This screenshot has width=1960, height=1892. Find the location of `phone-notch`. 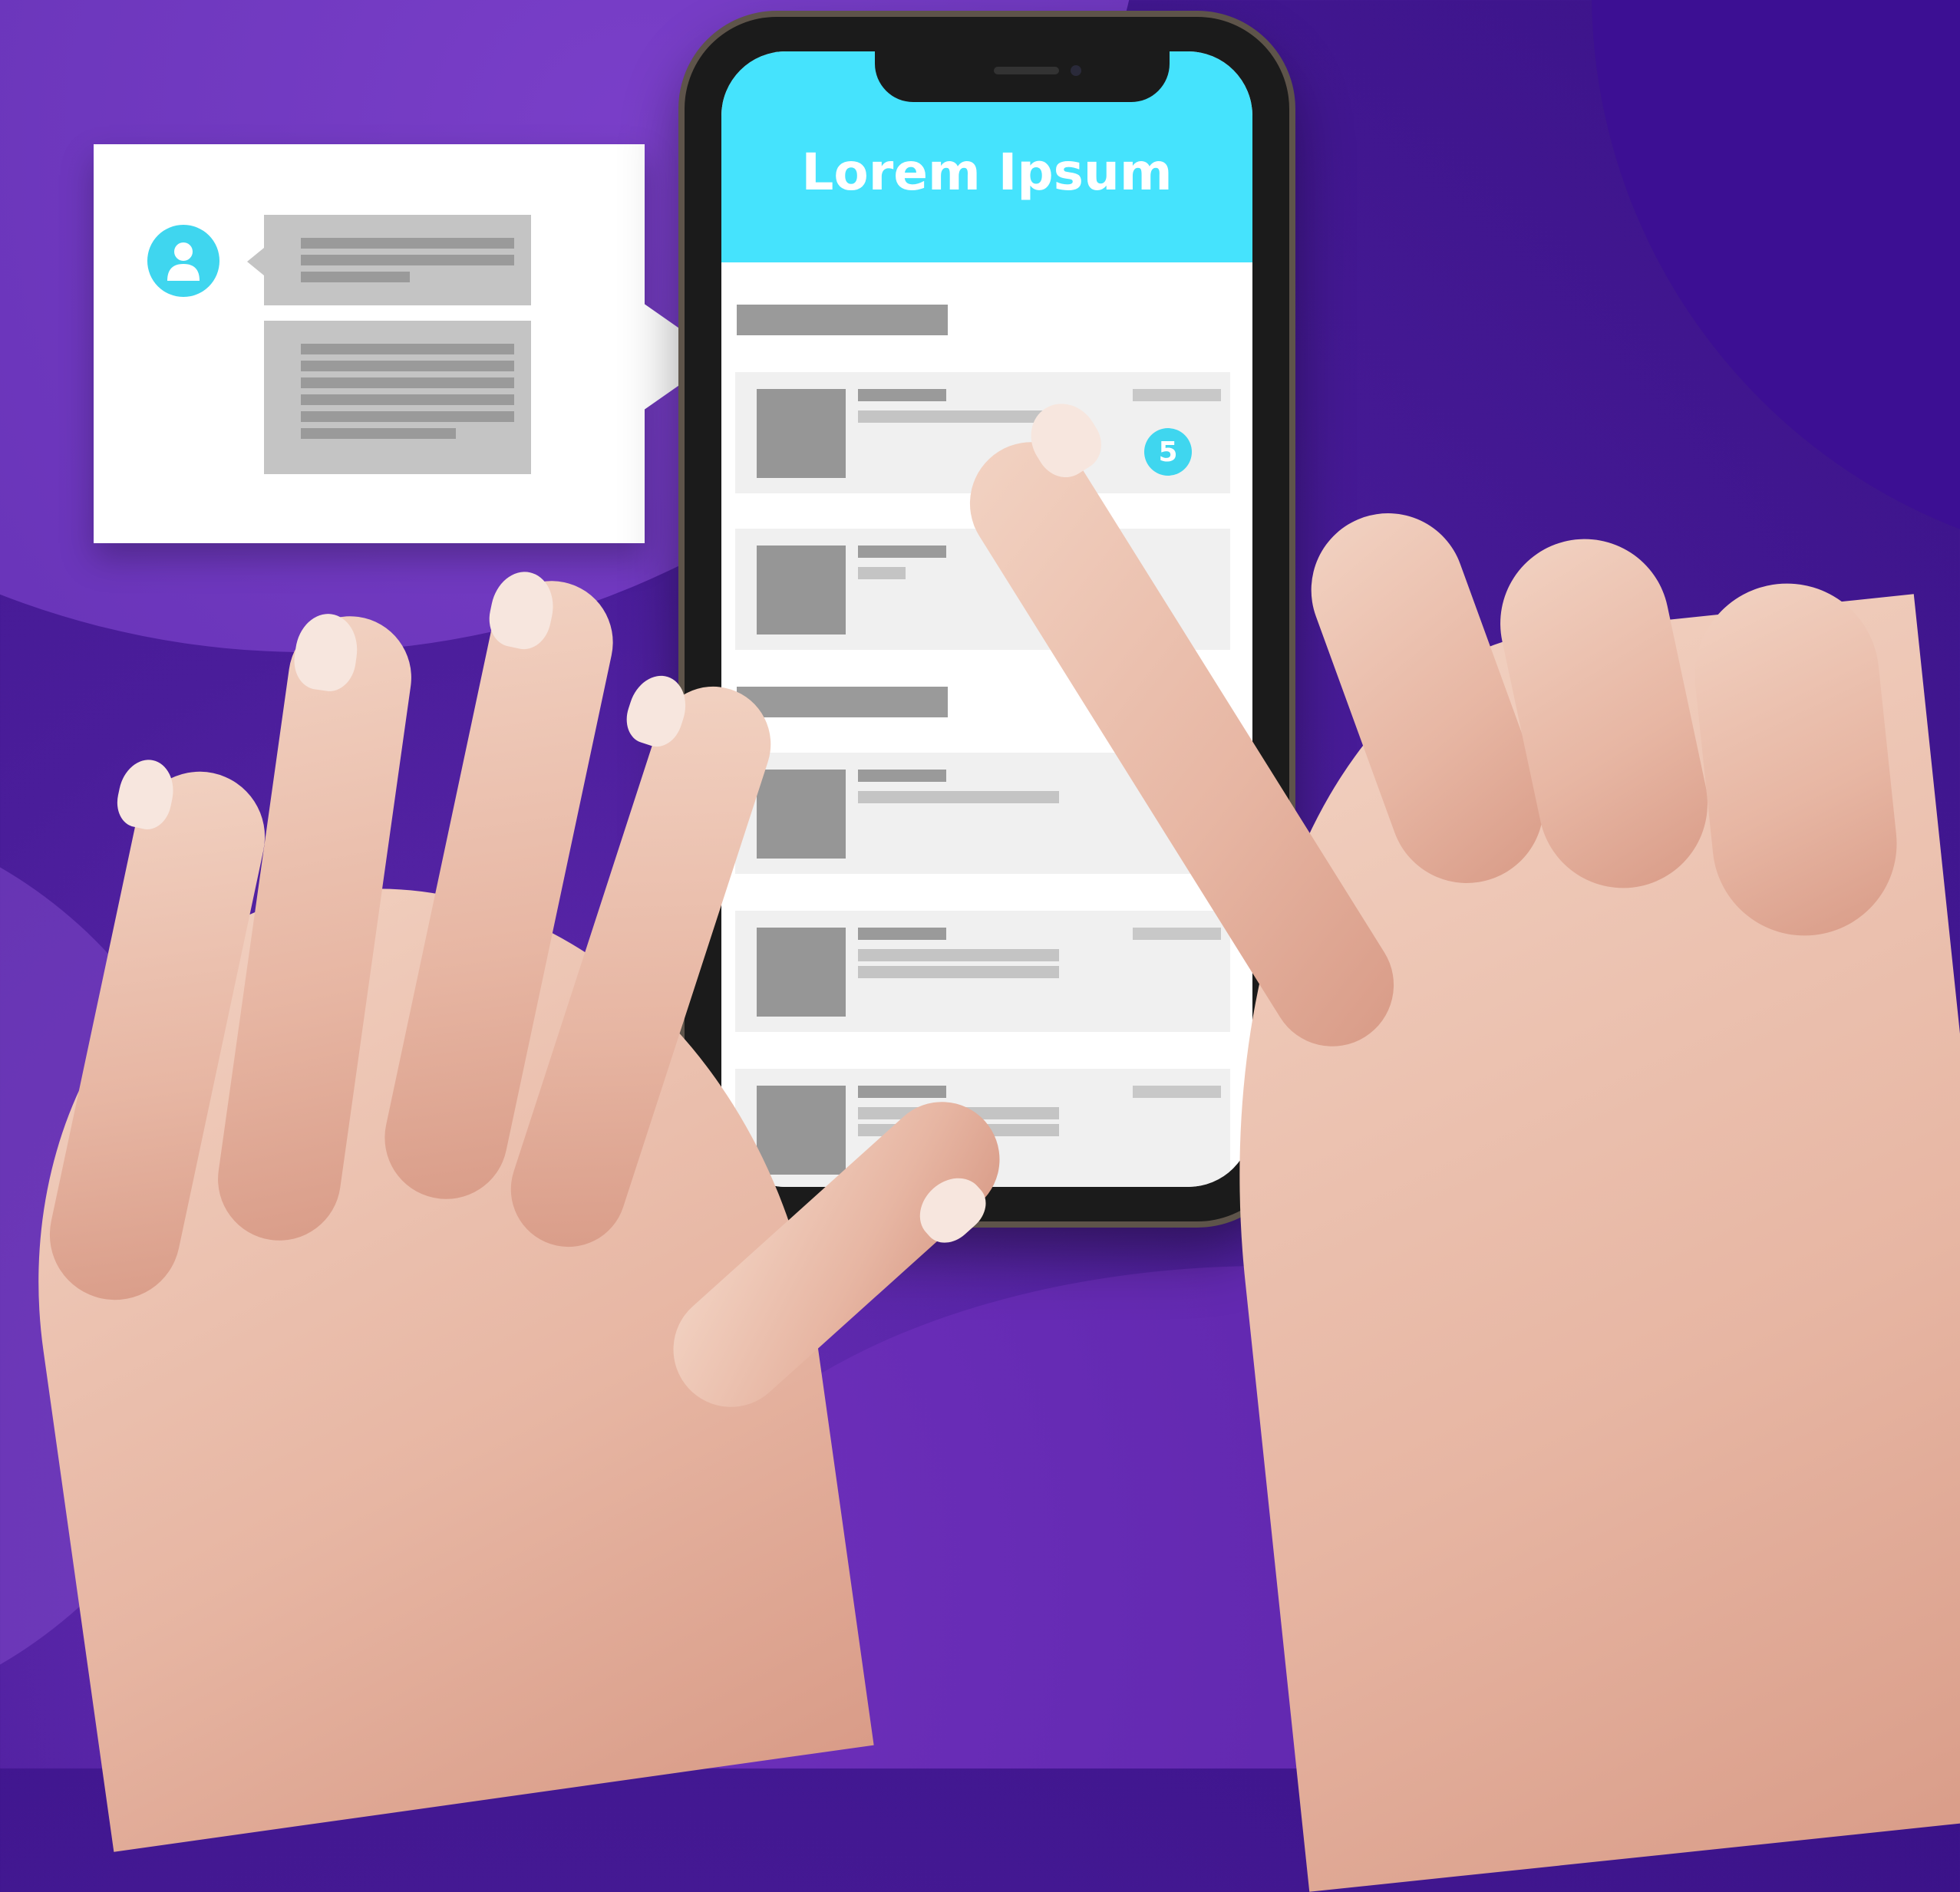

phone-notch is located at coordinates (1023, 76).